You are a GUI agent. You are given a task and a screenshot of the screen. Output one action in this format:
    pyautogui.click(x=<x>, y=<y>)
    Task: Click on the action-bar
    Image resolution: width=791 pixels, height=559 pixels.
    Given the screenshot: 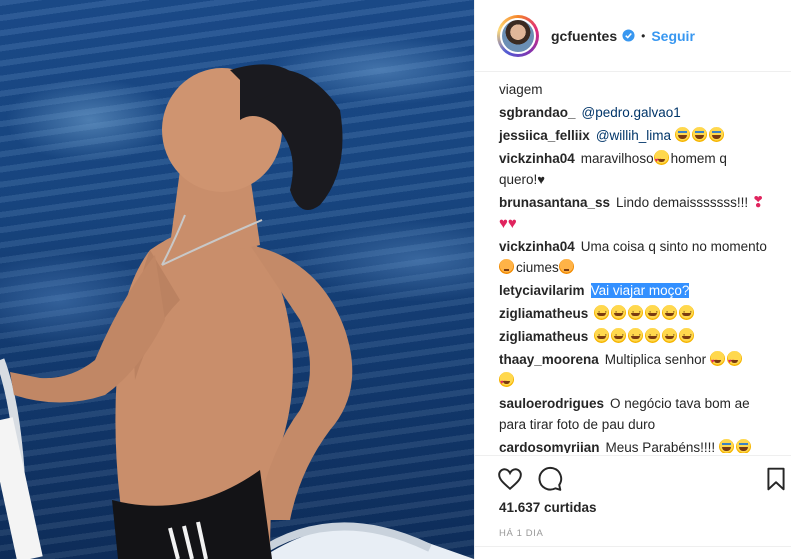 What is the action you would take?
    pyautogui.click(x=633, y=480)
    